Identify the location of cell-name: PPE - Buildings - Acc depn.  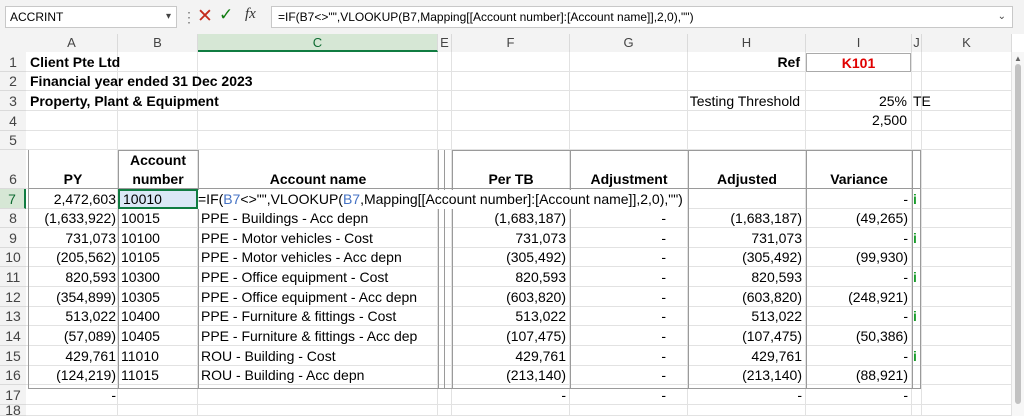
(319, 218).